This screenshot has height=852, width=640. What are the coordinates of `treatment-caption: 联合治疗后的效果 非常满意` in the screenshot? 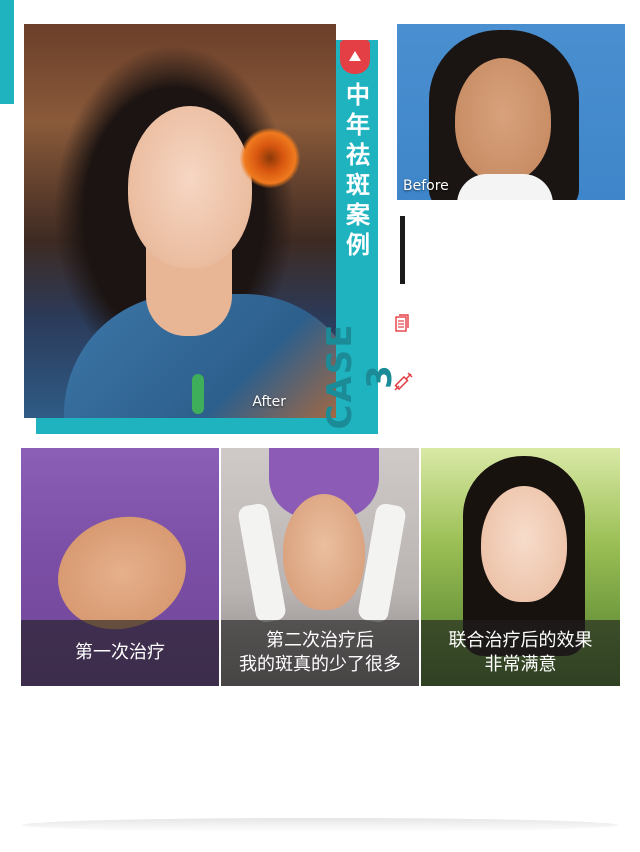 It's located at (520, 653).